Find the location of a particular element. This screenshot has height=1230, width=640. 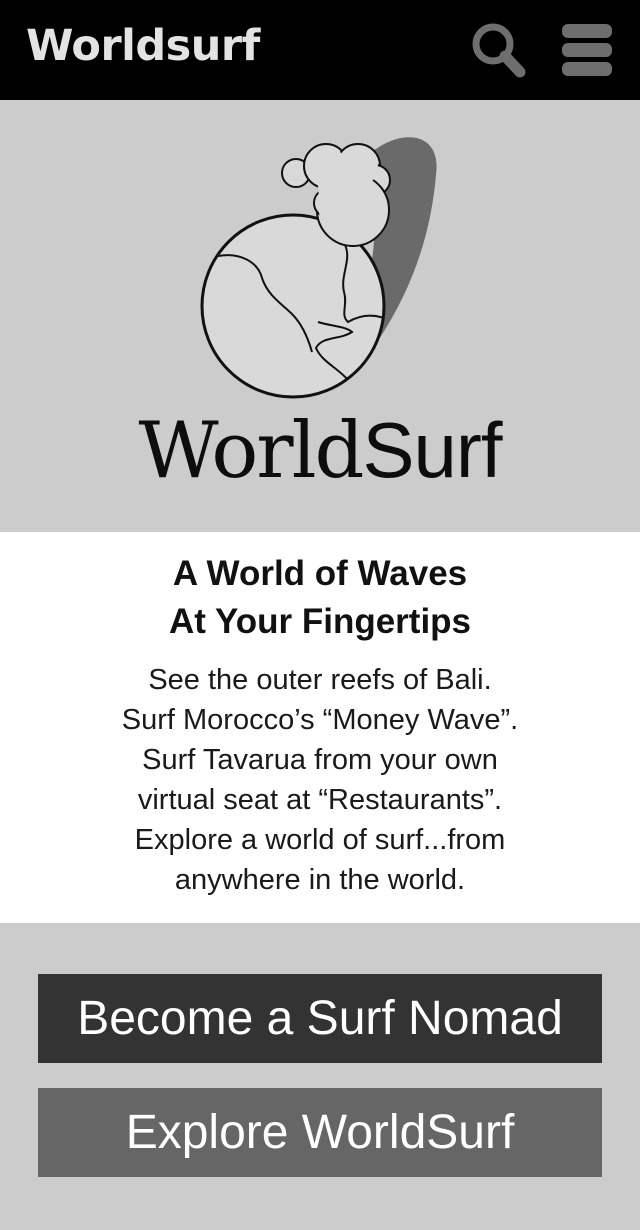

search-button is located at coordinates (498, 50).